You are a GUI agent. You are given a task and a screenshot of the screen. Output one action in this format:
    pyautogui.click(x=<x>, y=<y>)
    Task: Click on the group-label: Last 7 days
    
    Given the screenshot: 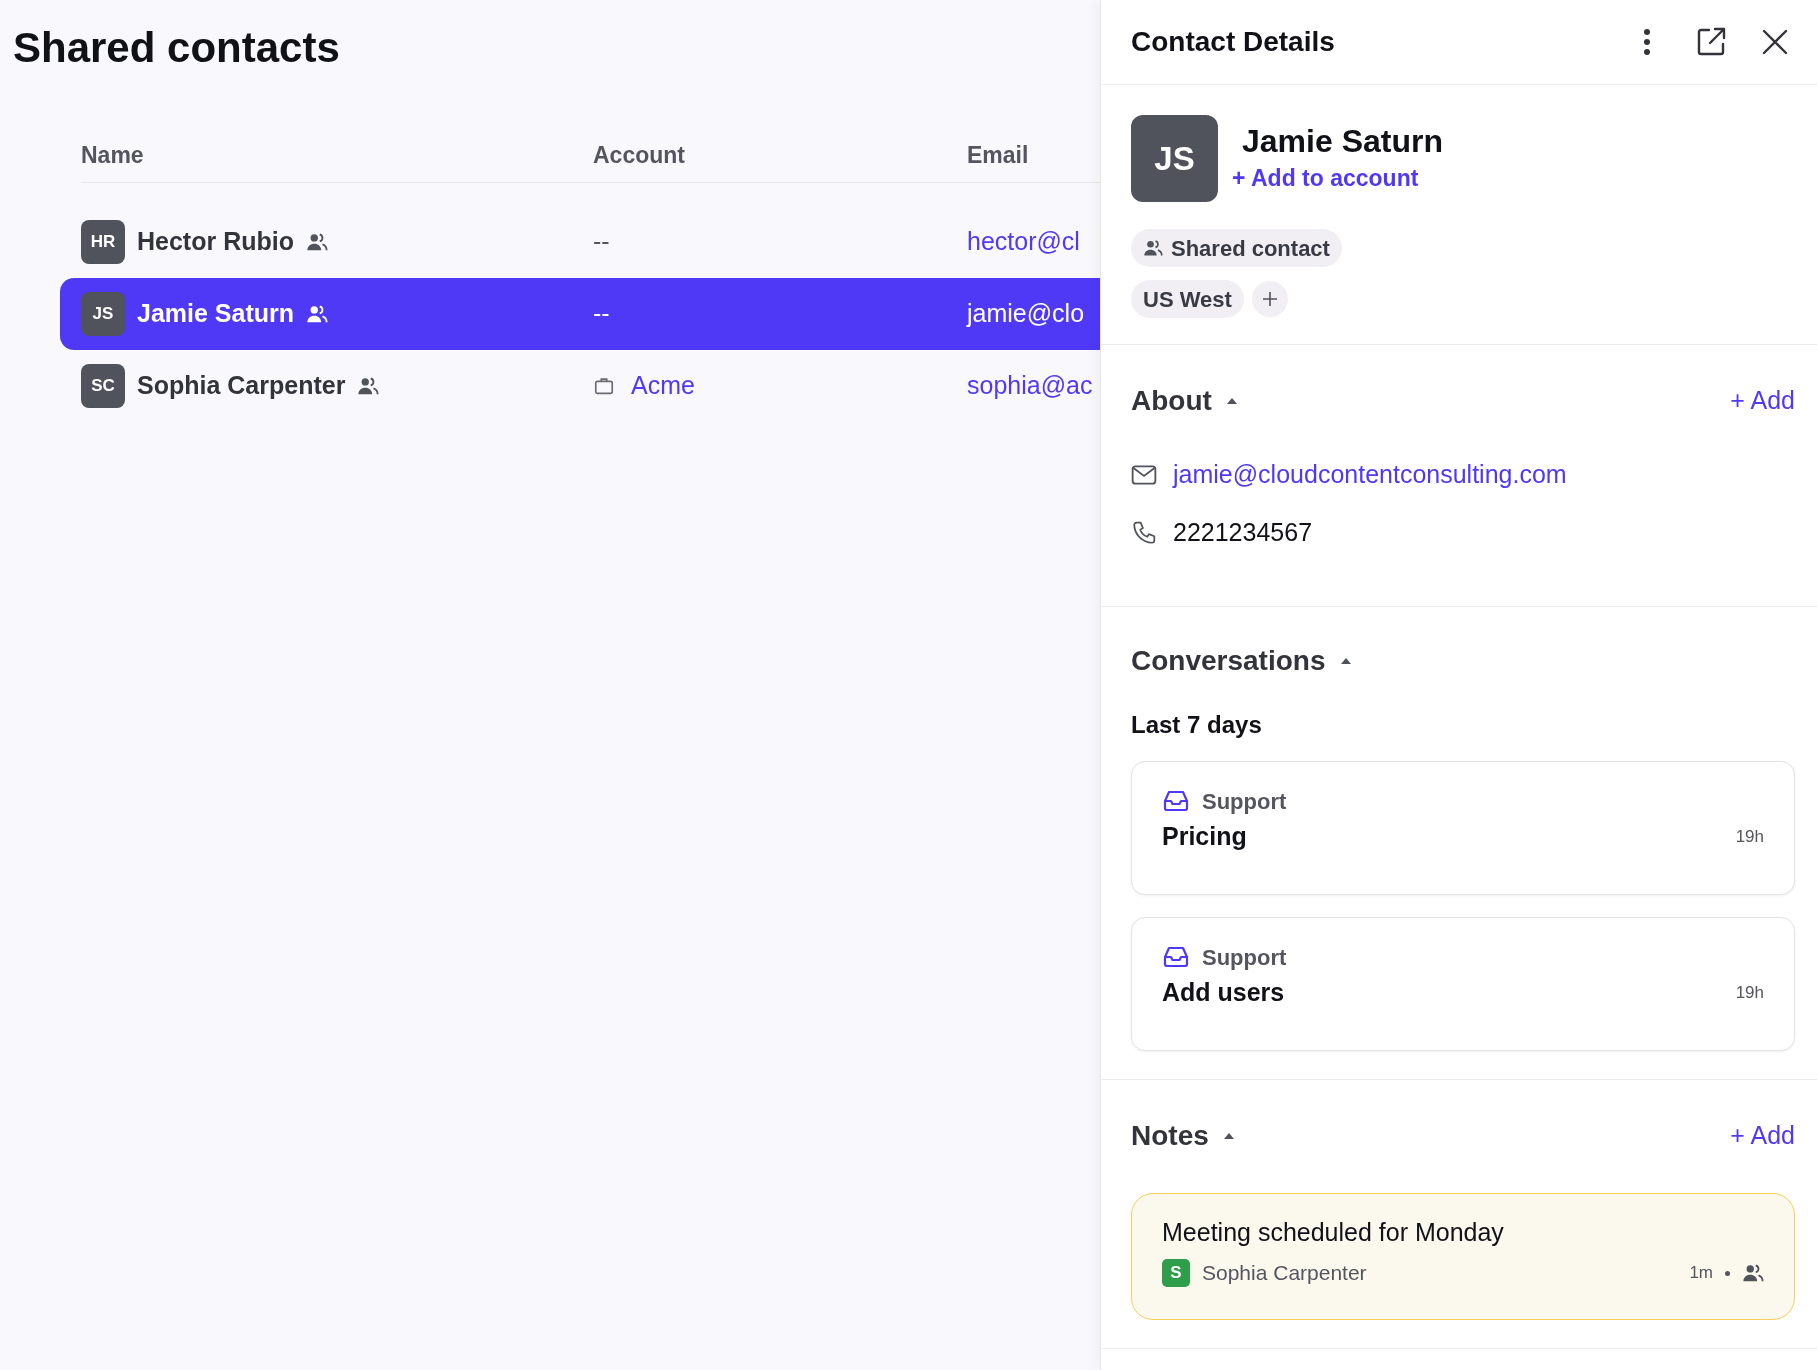 What is the action you would take?
    pyautogui.click(x=1197, y=725)
    